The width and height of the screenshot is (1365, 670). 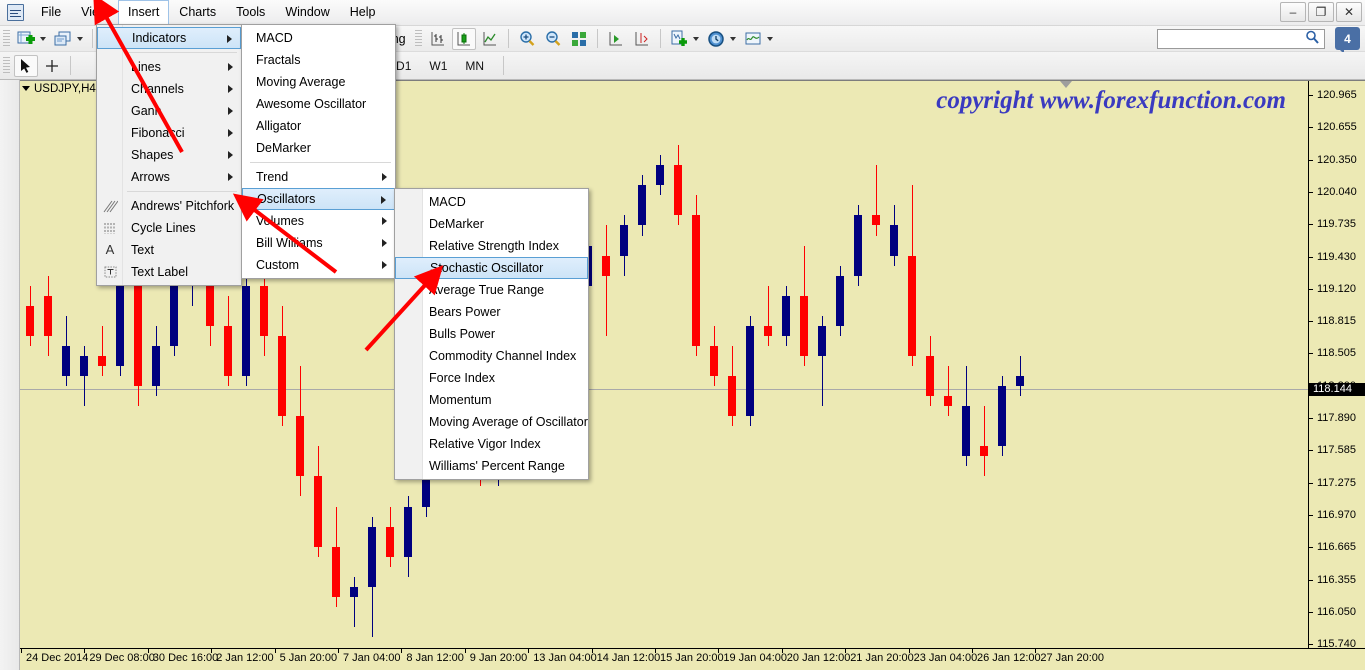 I want to click on insert-menu-item-channels: Channels, so click(x=169, y=89).